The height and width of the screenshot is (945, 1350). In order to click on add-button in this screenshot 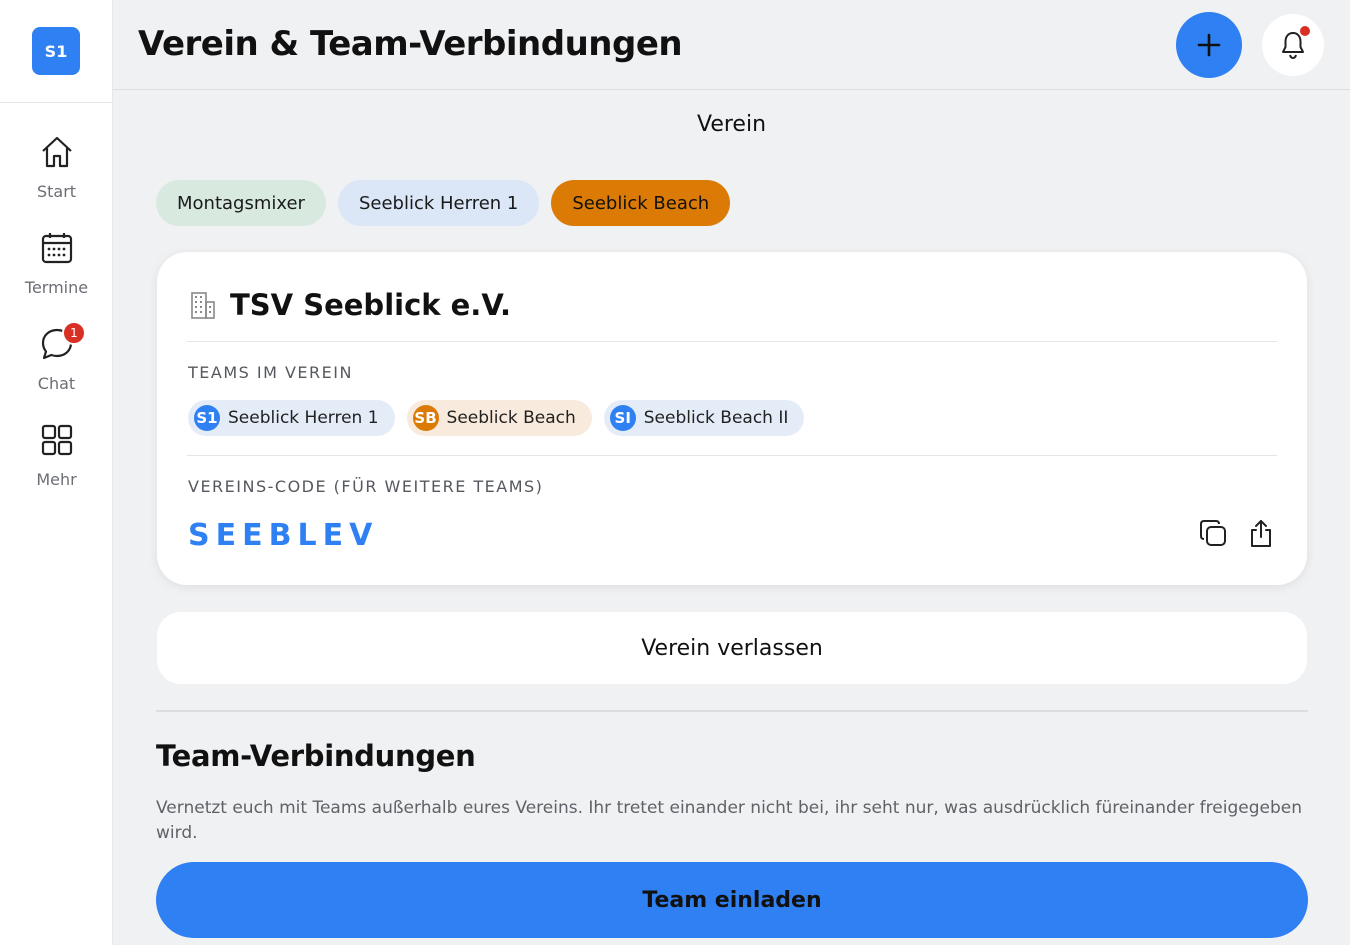, I will do `click(1209, 45)`.